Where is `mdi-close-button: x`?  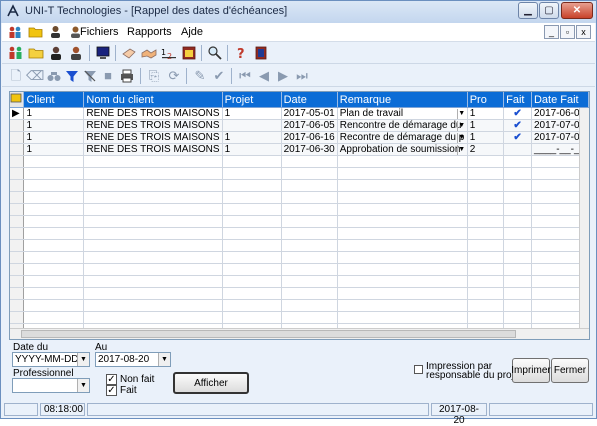
mdi-close-button: x is located at coordinates (583, 32).